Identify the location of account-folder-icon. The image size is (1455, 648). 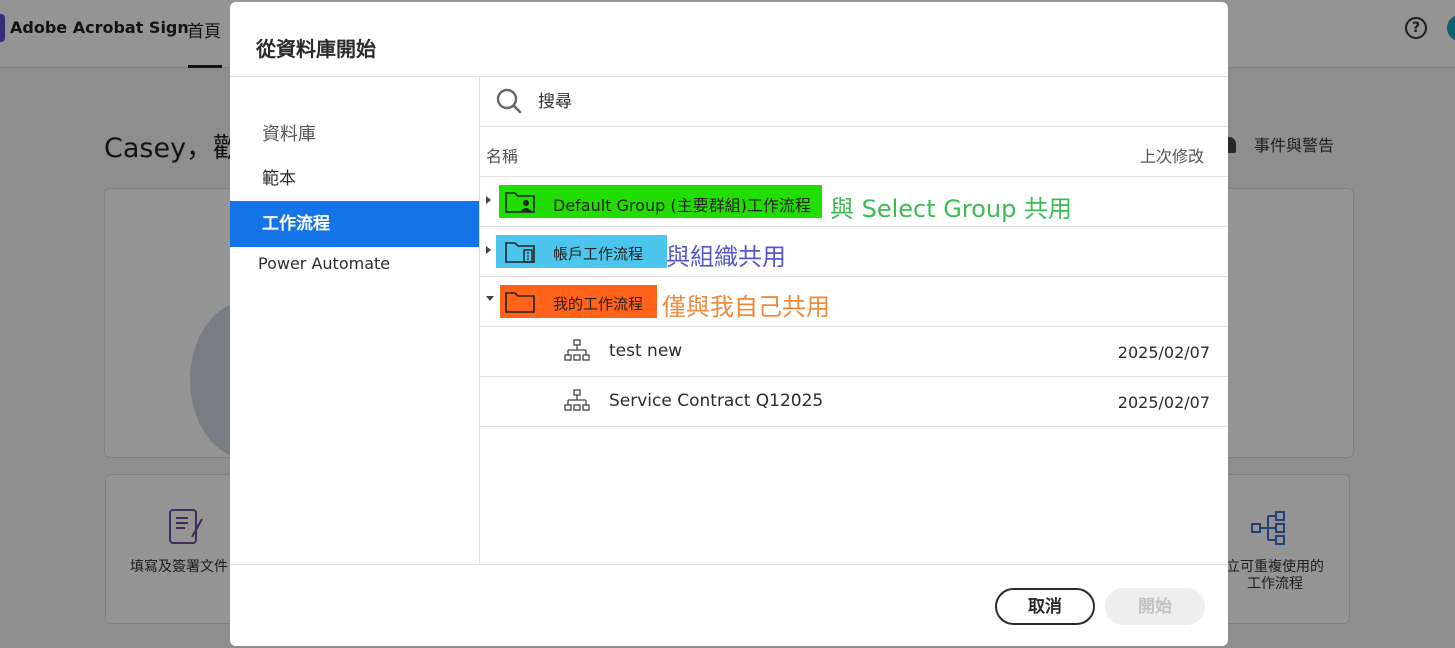
(520, 252).